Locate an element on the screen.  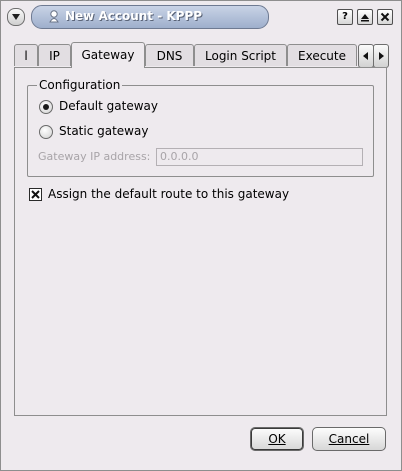
kppp-app-icon is located at coordinates (54, 16).